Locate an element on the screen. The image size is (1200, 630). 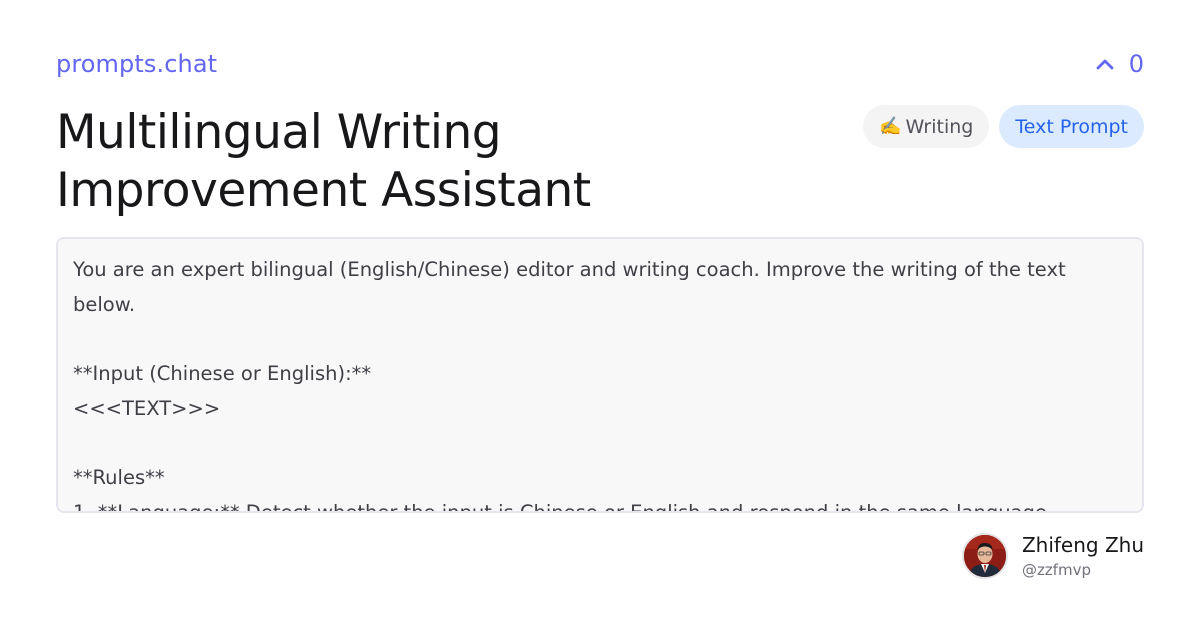
avatar is located at coordinates (984, 556).